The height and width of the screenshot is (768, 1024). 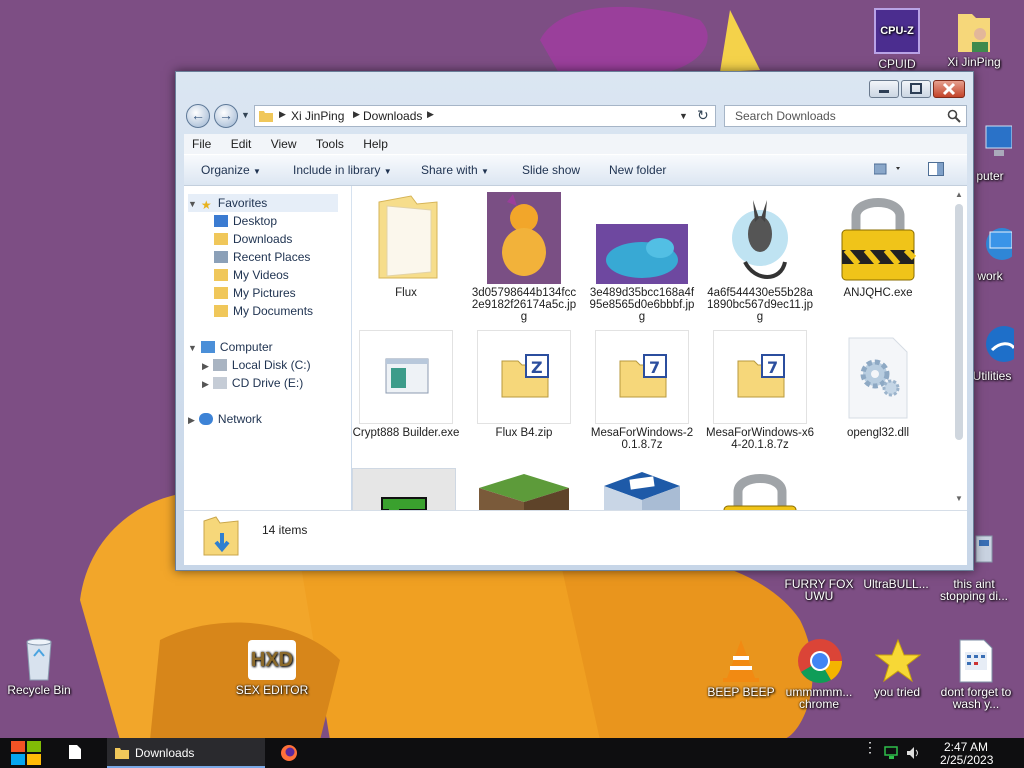 I want to click on back-button: ←, so click(x=198, y=116).